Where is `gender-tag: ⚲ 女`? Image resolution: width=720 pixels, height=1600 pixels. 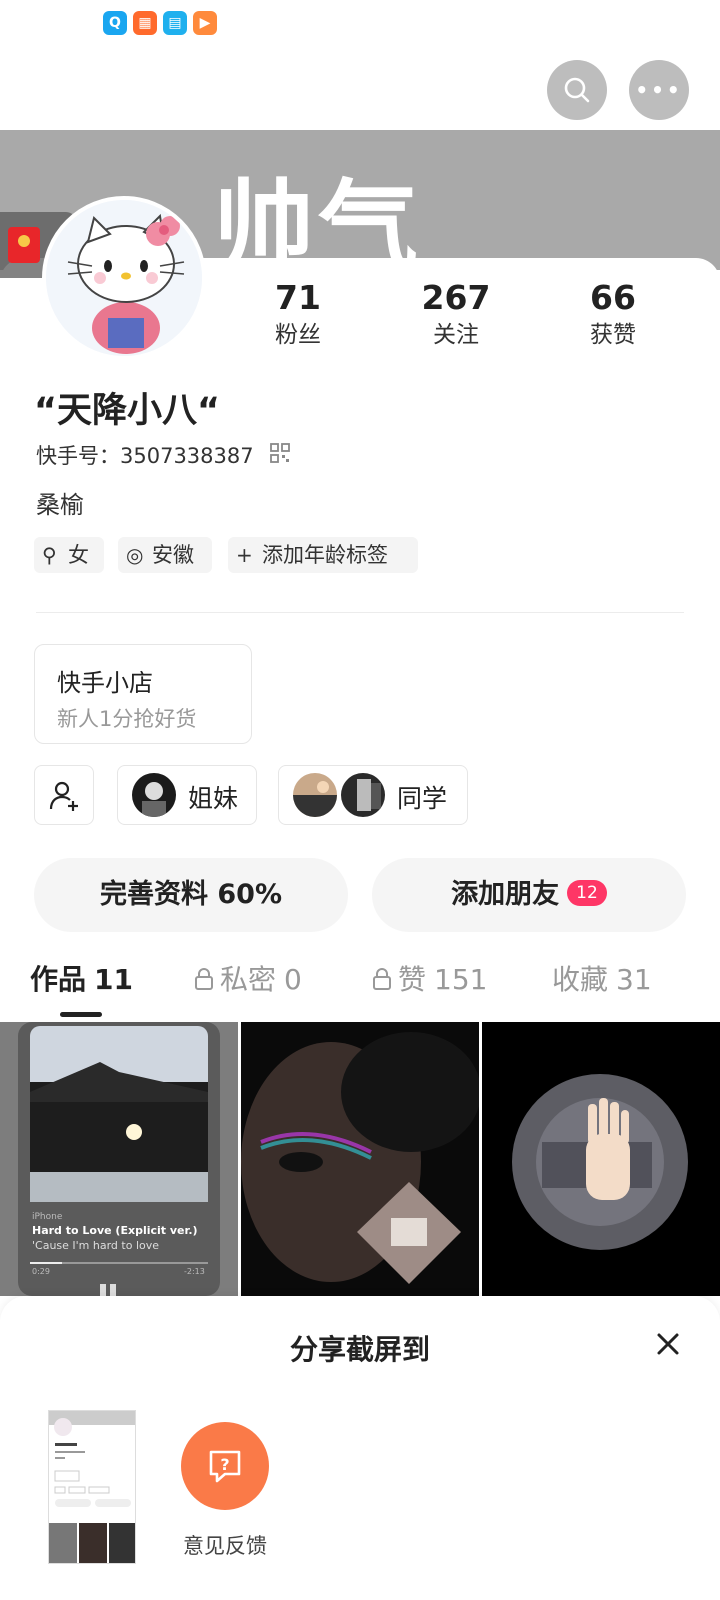 gender-tag: ⚲ 女 is located at coordinates (69, 555).